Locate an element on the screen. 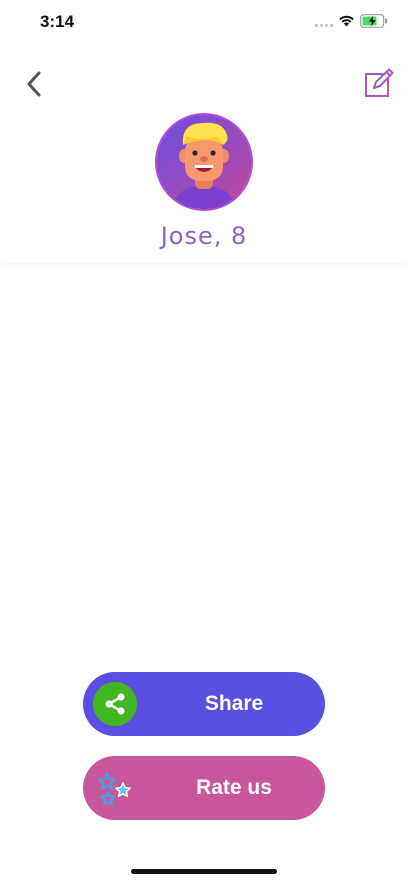  status-time: 3:14 is located at coordinates (57, 21).